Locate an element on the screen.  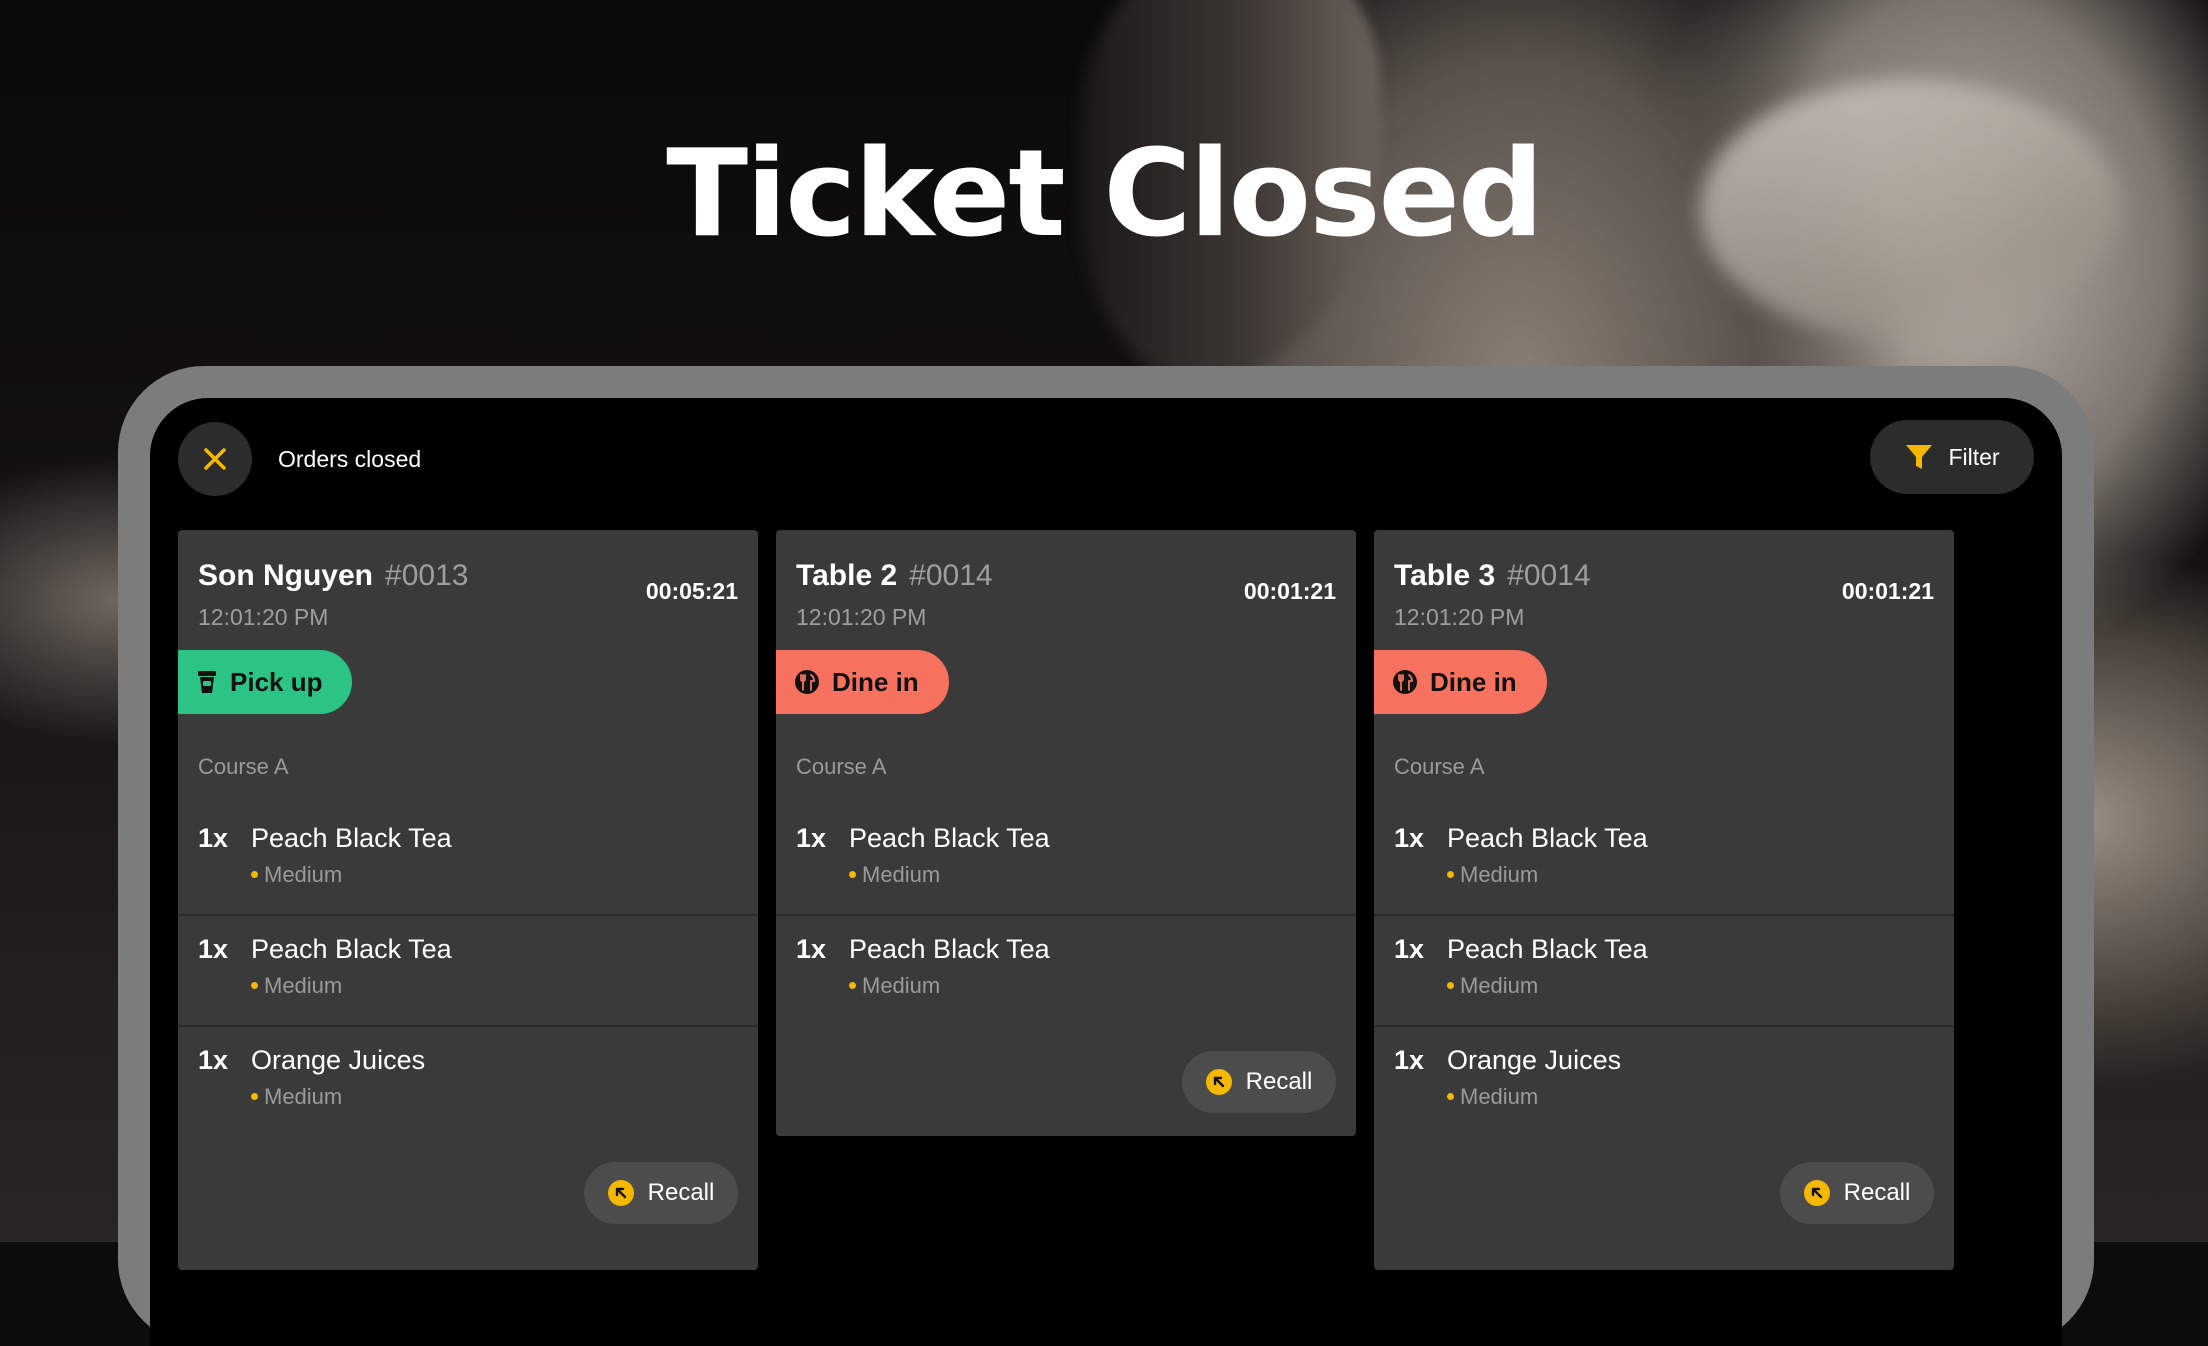
funnel-icon is located at coordinates (1919, 457).